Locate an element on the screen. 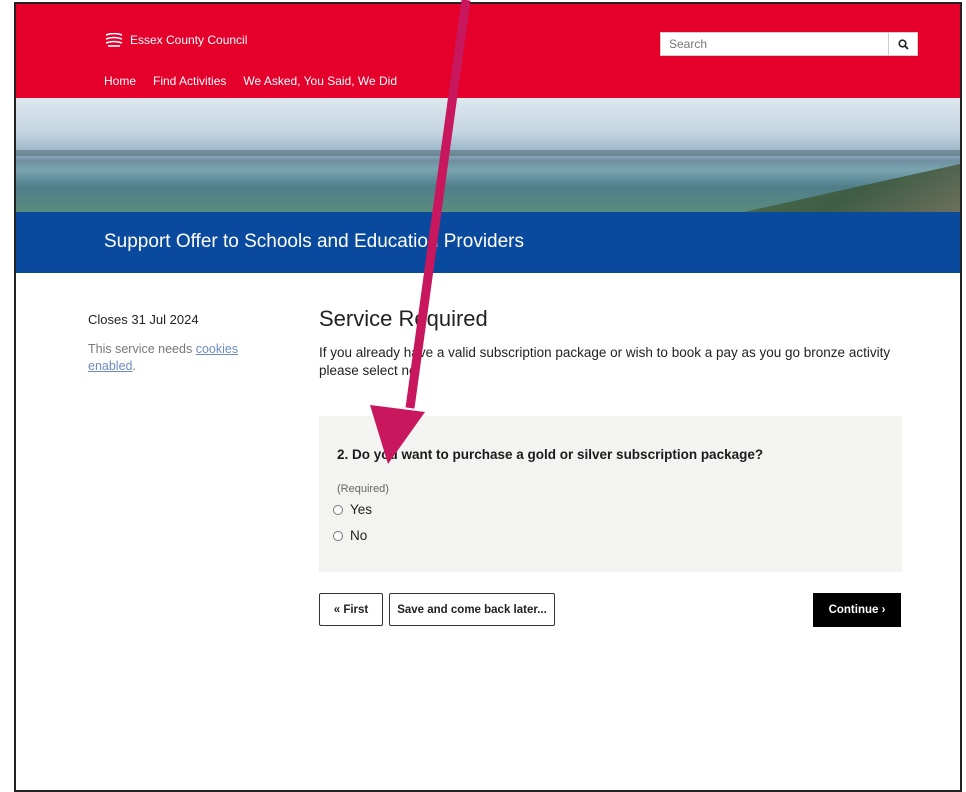  cookies-notice: This service needs cookies enabled. is located at coordinates (188, 358).